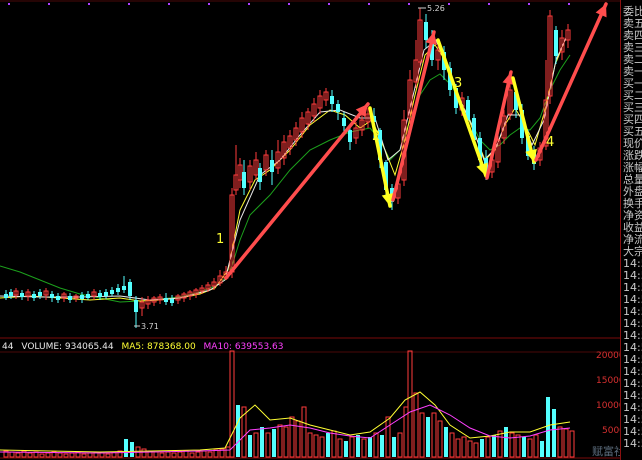 The image size is (642, 460). I want to click on volume-legend-ma10: MA10: 639553.63, so click(243, 347).